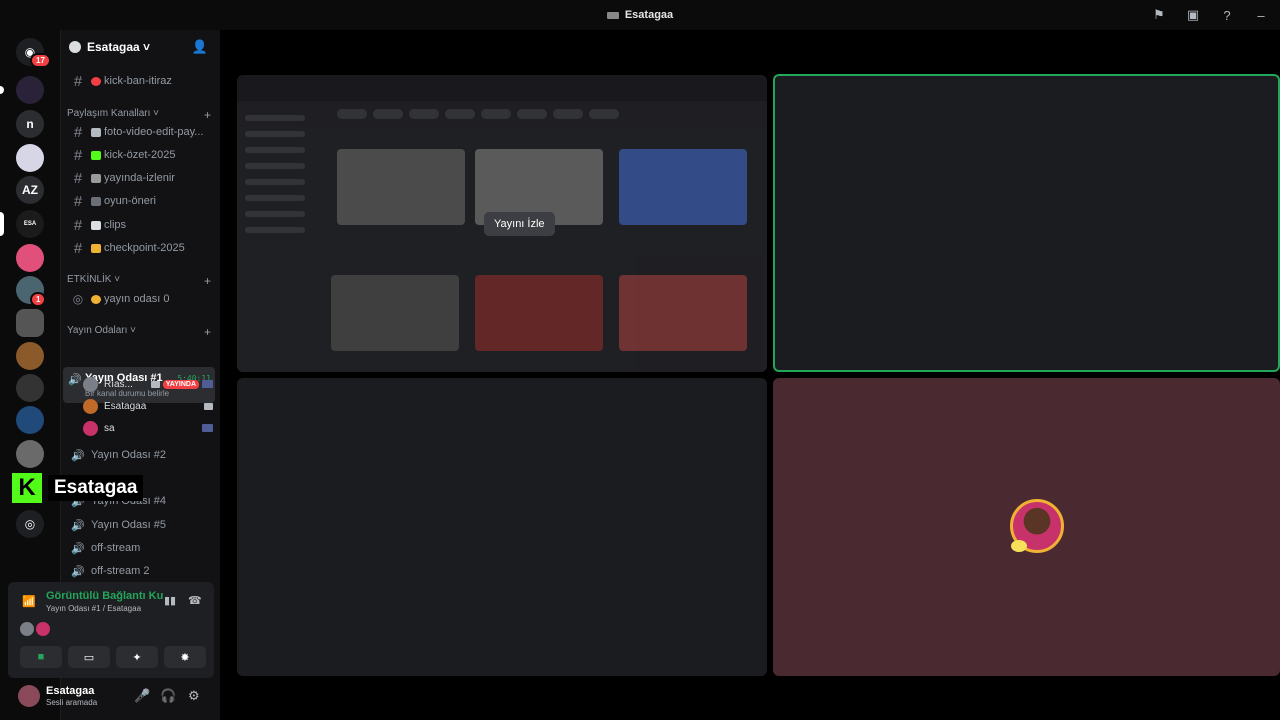 The height and width of the screenshot is (720, 1280). What do you see at coordinates (142, 696) in the screenshot?
I see `microphone-icon: 🎤` at bounding box center [142, 696].